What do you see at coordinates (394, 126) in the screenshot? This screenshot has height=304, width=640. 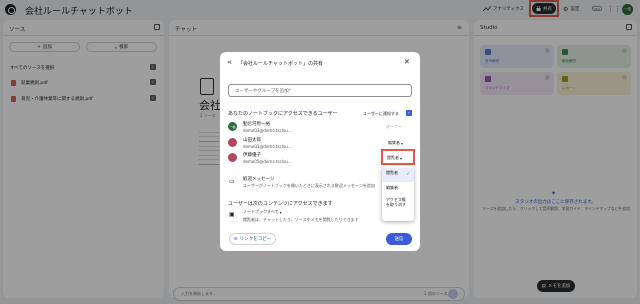 I see `user-role: オーナー` at bounding box center [394, 126].